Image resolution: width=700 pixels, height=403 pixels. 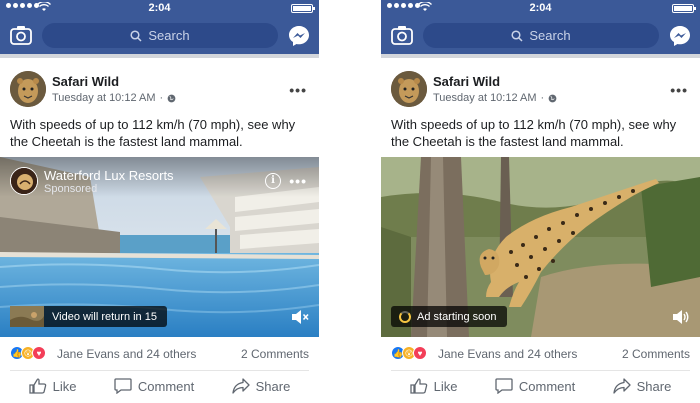 What do you see at coordinates (104, 316) in the screenshot?
I see `video-return-text: Video will return in 15` at bounding box center [104, 316].